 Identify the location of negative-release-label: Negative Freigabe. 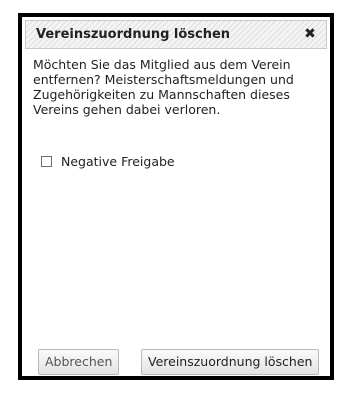
(118, 161).